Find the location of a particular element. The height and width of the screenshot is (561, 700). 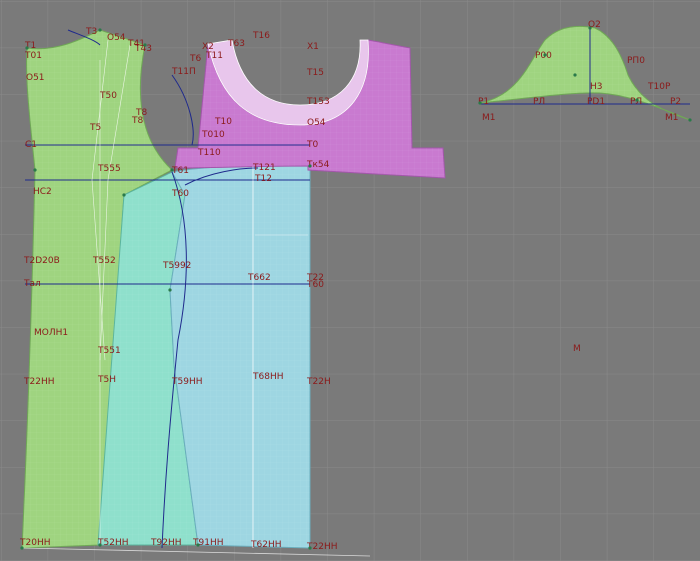

label-T91HH: T91HH is located at coordinates (208, 543).